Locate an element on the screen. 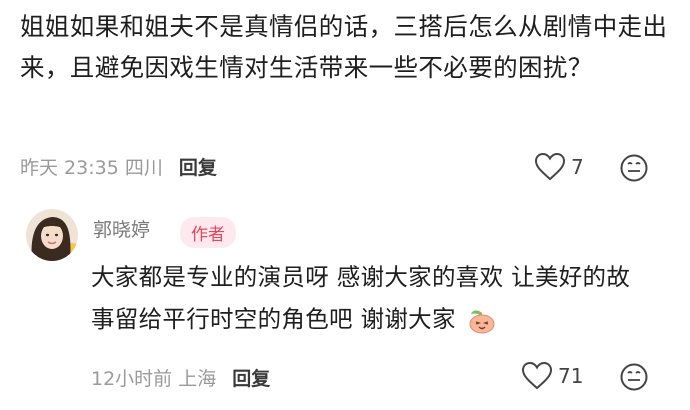 The image size is (690, 410). reply-username: 郭晓婷 is located at coordinates (121, 228).